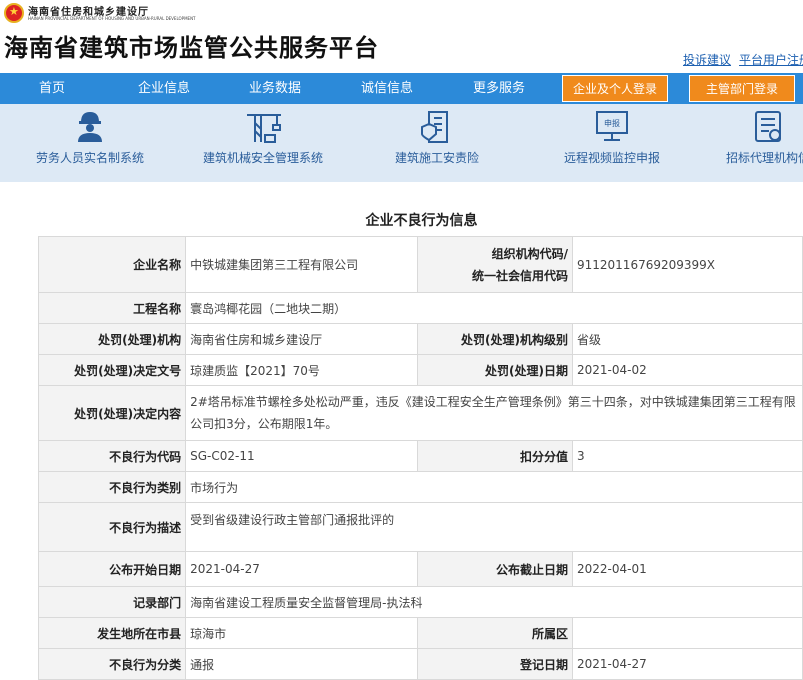 This screenshot has height=680, width=803. What do you see at coordinates (495, 370) in the screenshot?
I see `penalty-date-label: 处罚(处理)日期` at bounding box center [495, 370].